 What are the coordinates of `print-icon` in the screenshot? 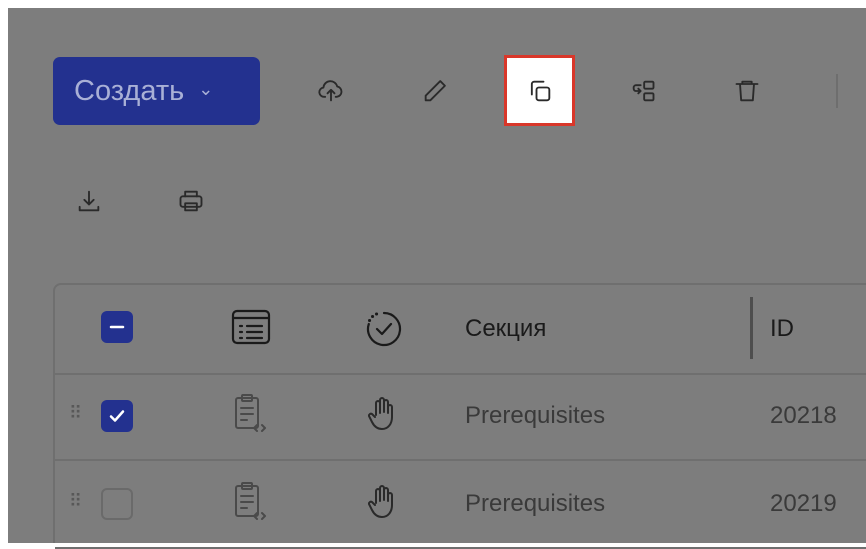 It's located at (191, 201).